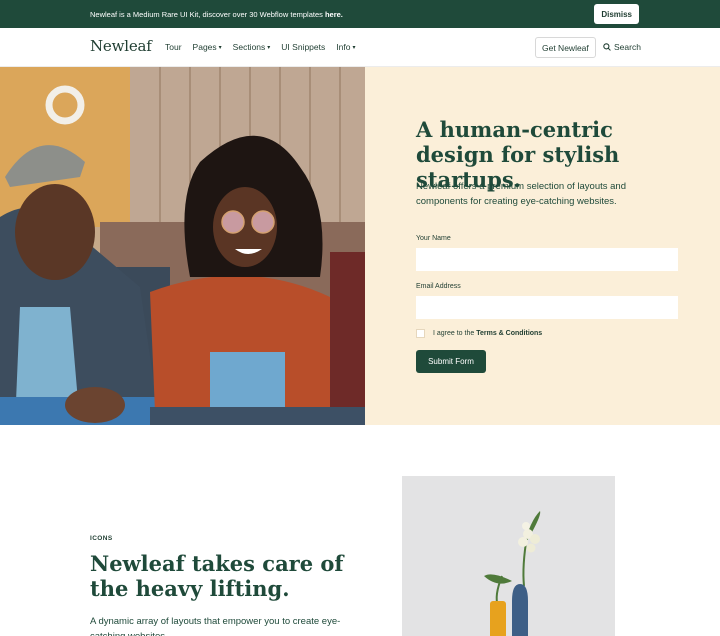 The width and height of the screenshot is (720, 636). What do you see at coordinates (249, 47) in the screenshot?
I see `nav-item-label: Sections` at bounding box center [249, 47].